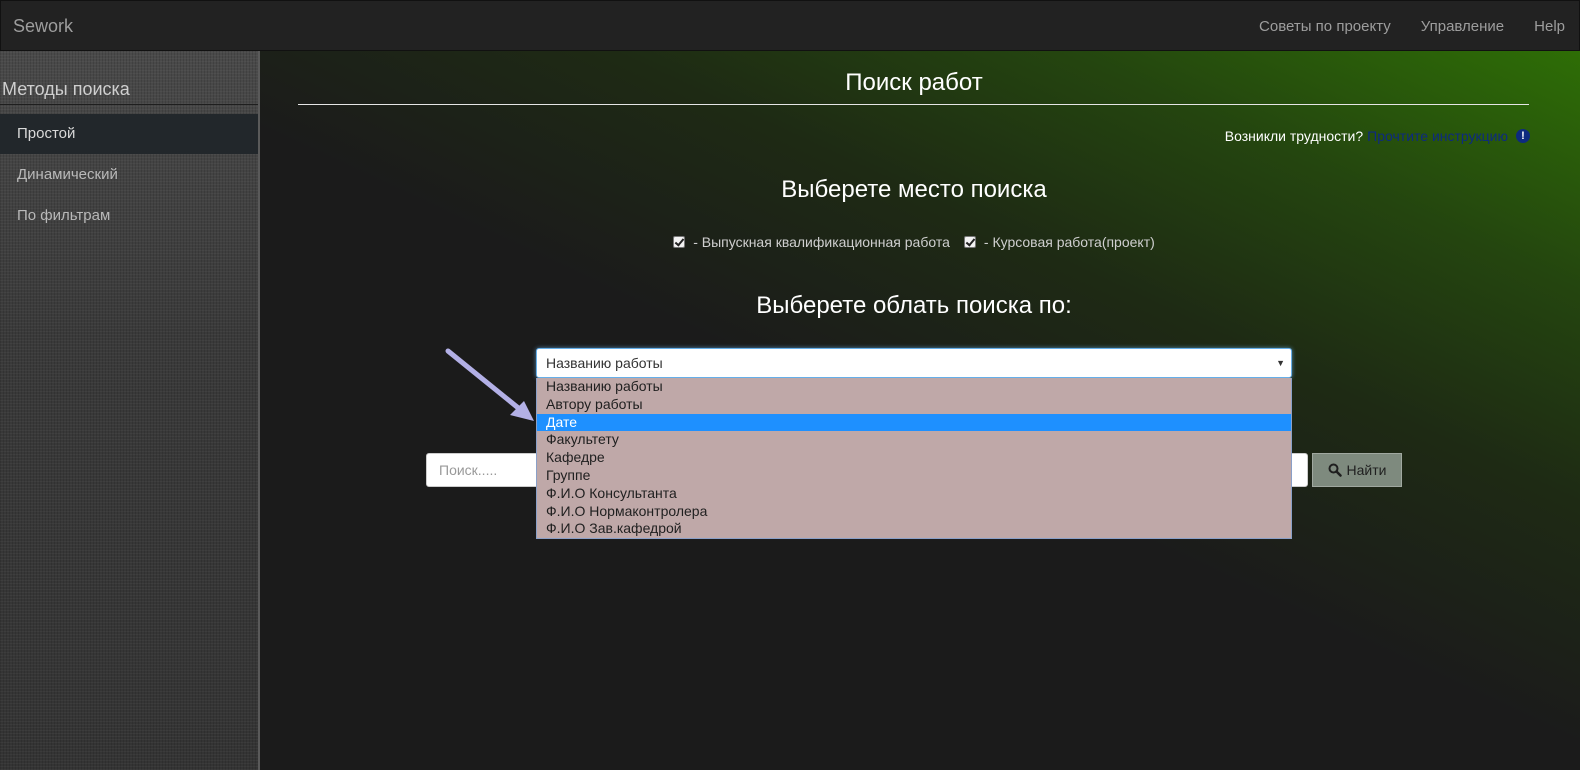 This screenshot has height=770, width=1580. Describe the element at coordinates (604, 363) in the screenshot. I see `select-value: Названию работы` at that location.